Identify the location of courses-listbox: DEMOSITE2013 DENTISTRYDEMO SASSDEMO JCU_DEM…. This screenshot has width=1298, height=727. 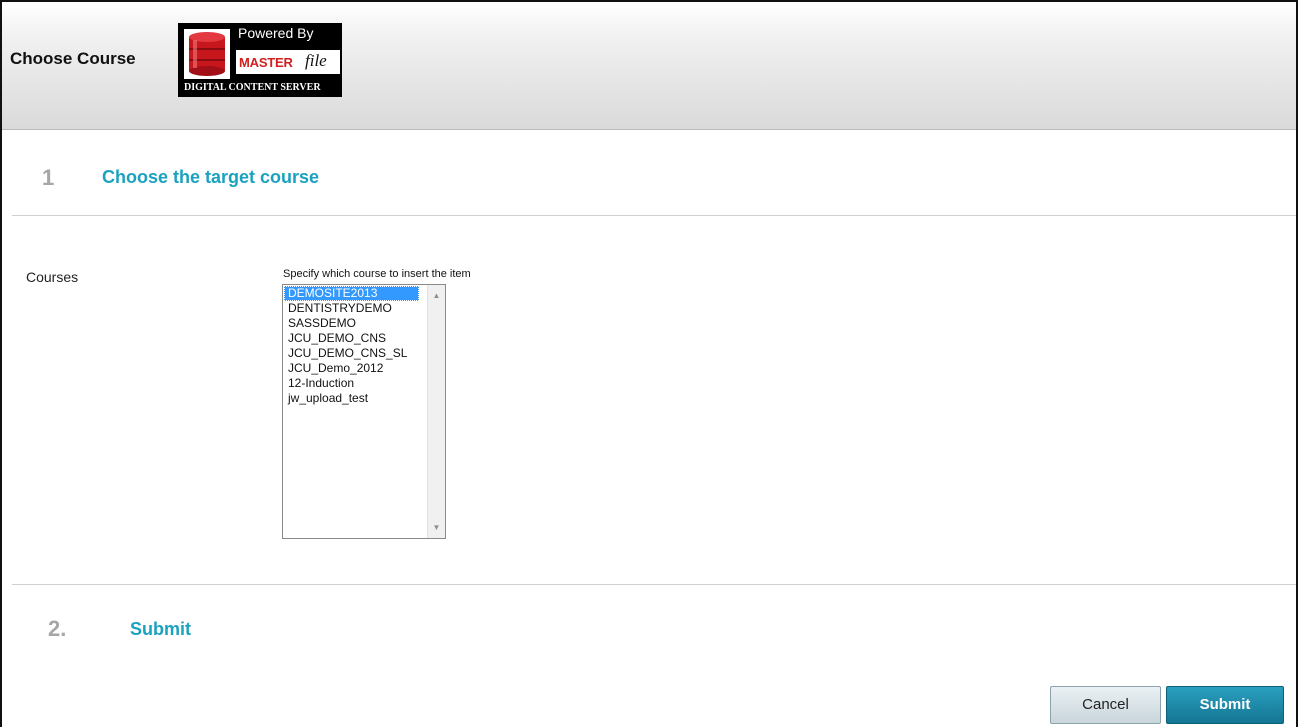
(364, 411).